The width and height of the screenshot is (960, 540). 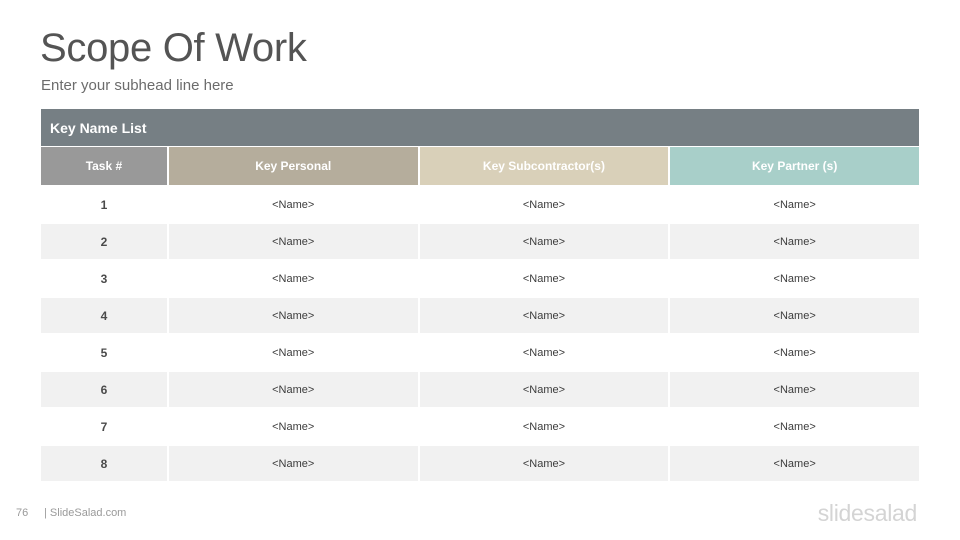 I want to click on task-number-cell: 7, so click(x=104, y=426).